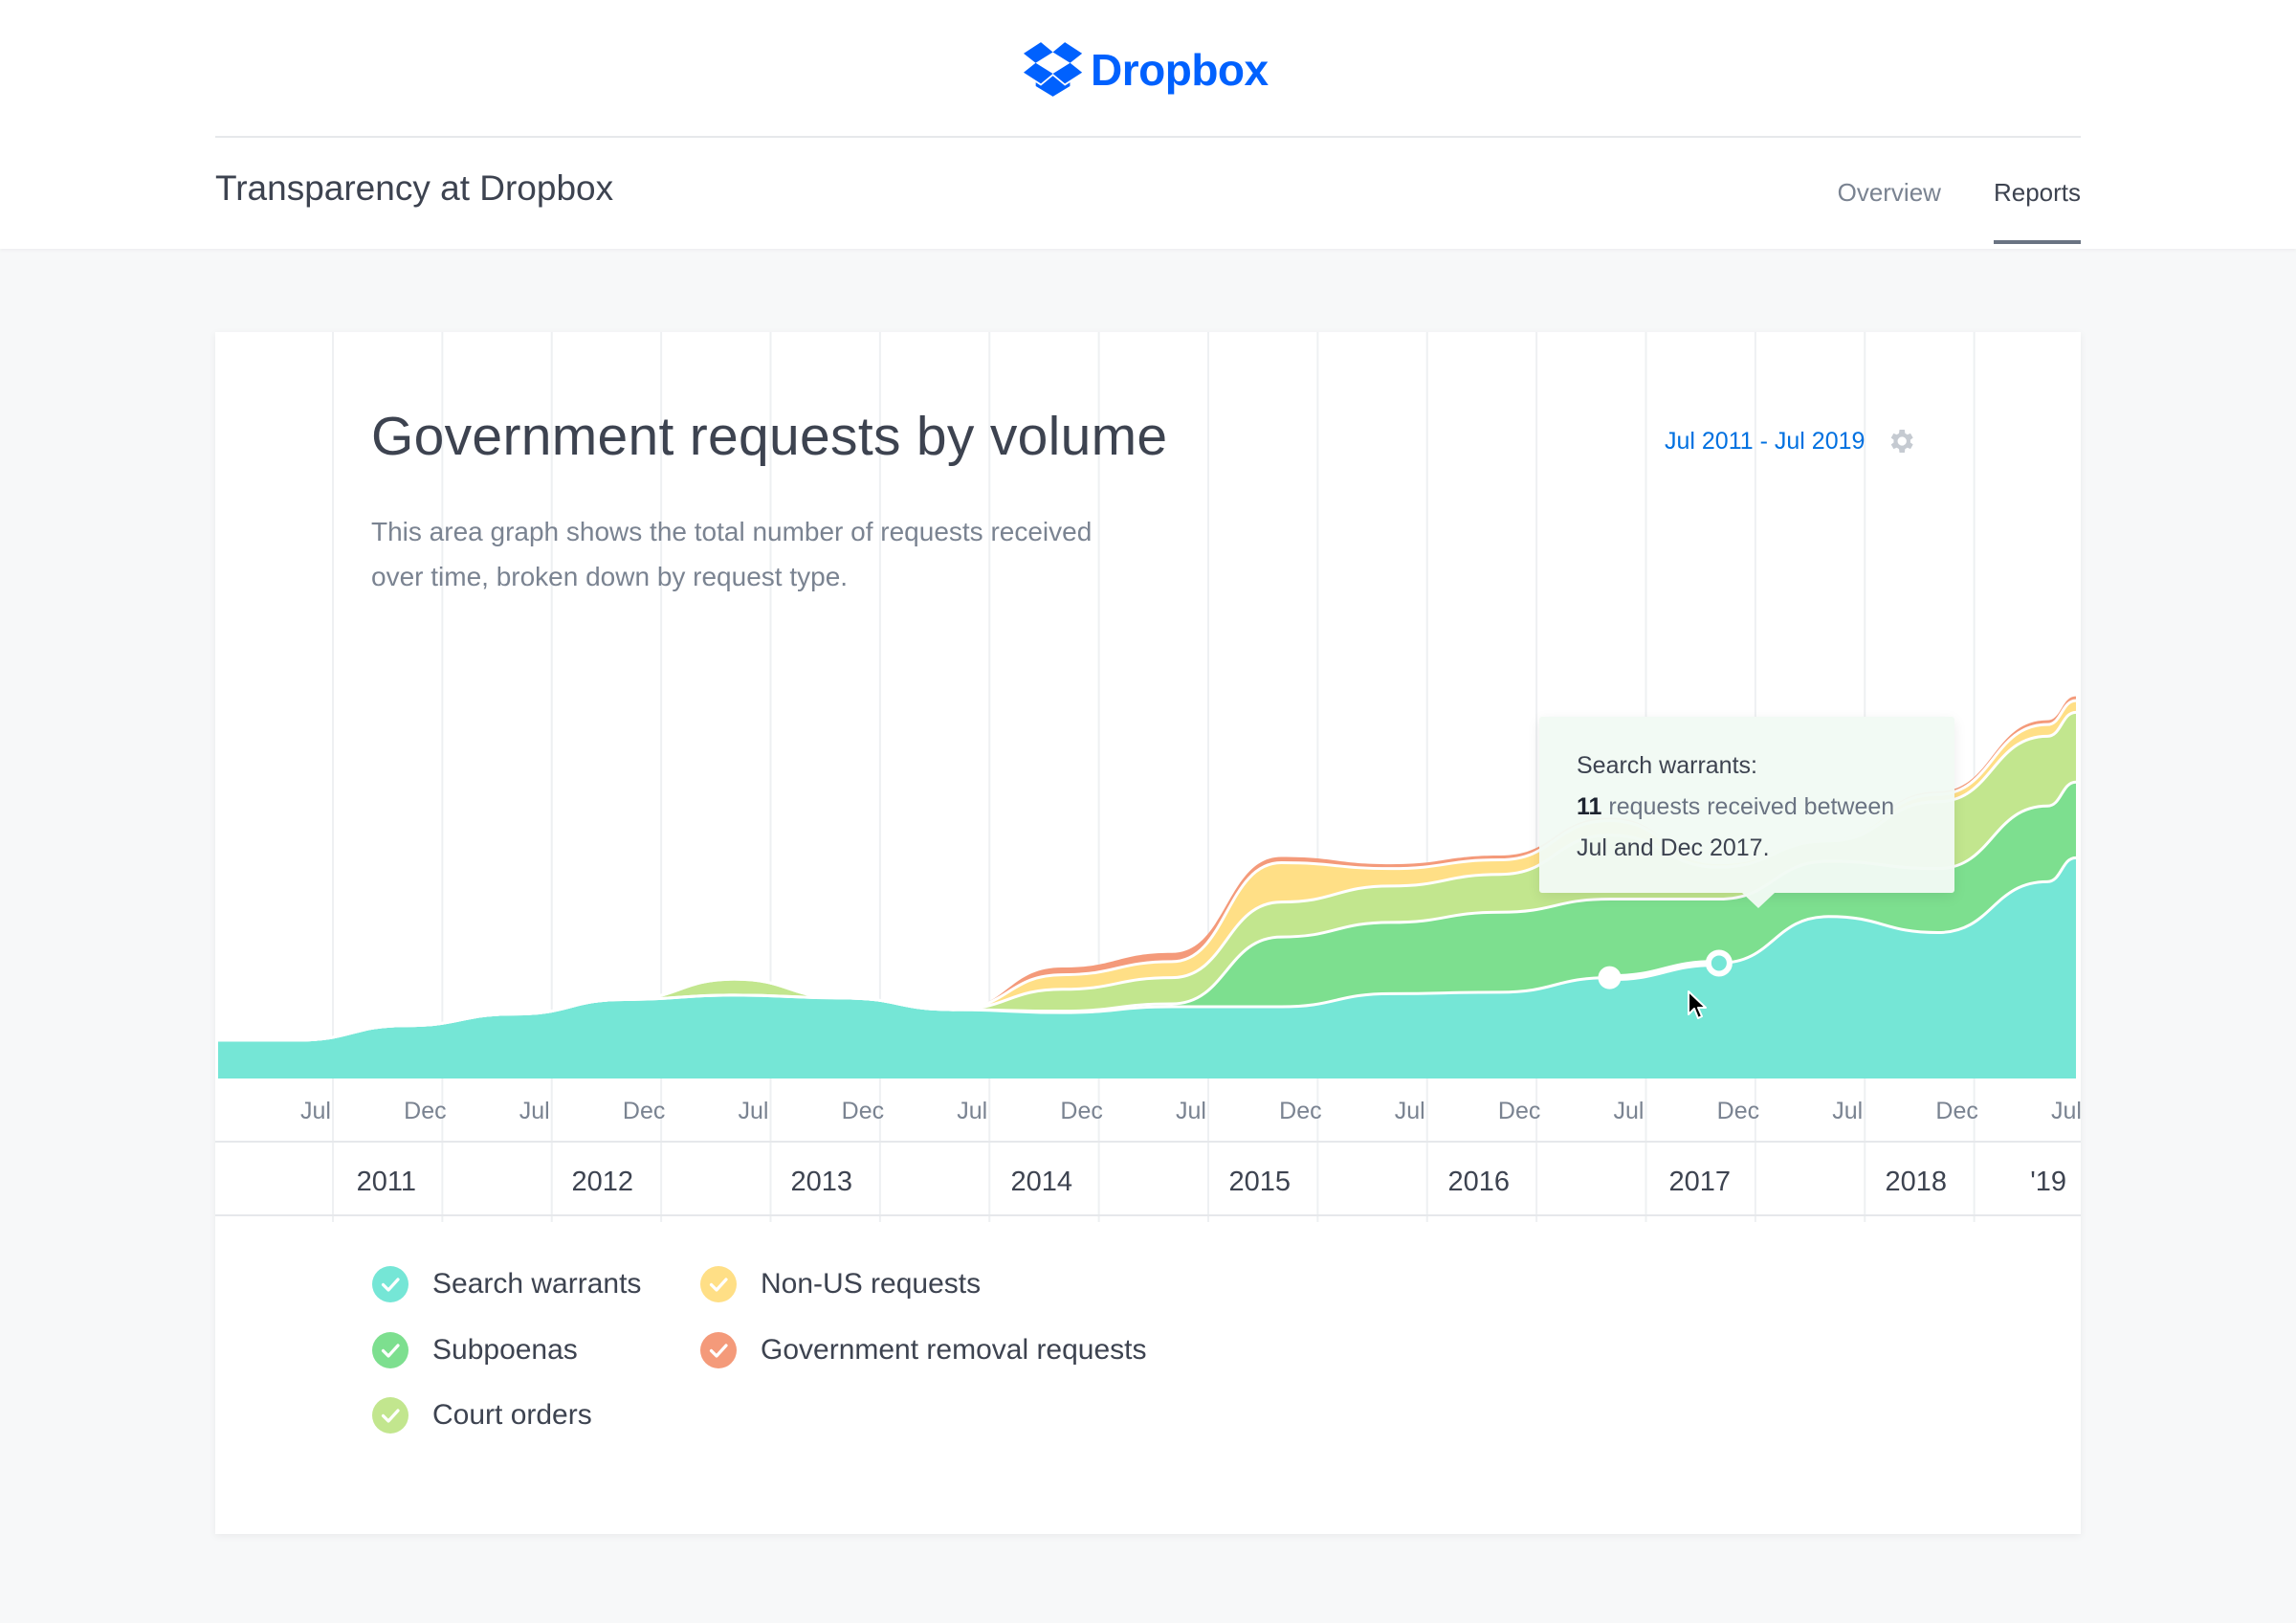  I want to click on legend-label: Government removal requests, so click(954, 1350).